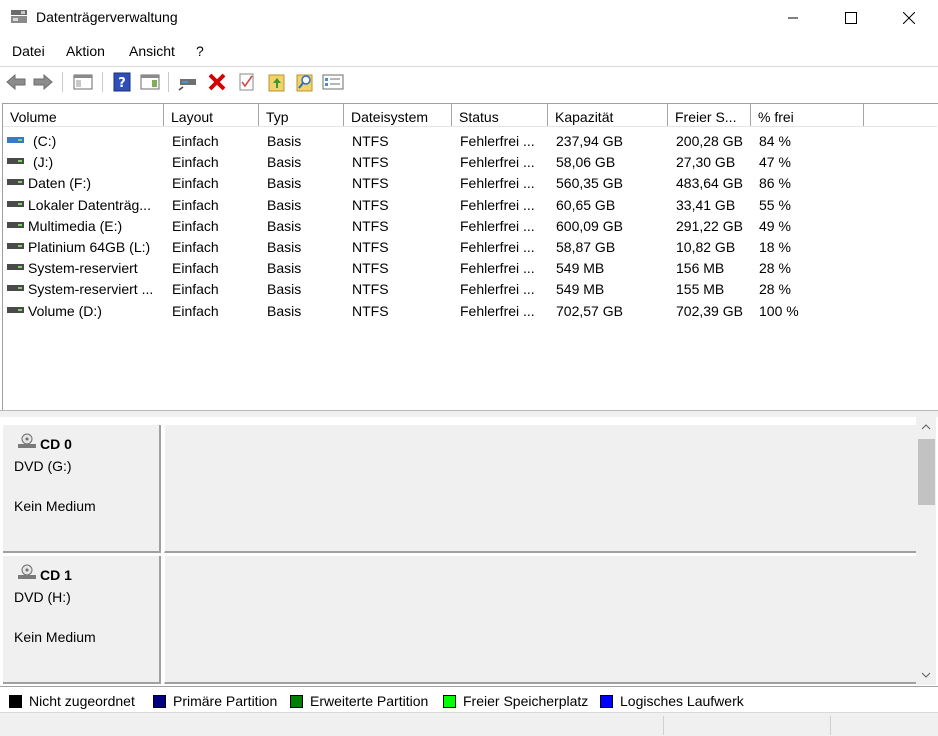  Describe the element at coordinates (807, 115) in the screenshot. I see `column-header-prozent-frei: % frei` at that location.